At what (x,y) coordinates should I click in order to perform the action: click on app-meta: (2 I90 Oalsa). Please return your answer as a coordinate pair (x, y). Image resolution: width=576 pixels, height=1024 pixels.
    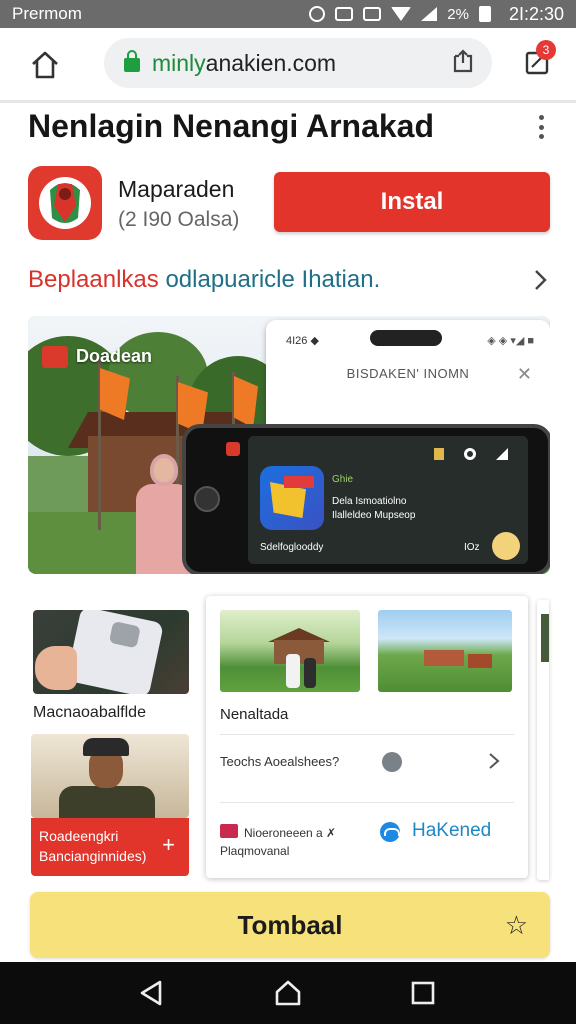
    Looking at the image, I should click on (179, 219).